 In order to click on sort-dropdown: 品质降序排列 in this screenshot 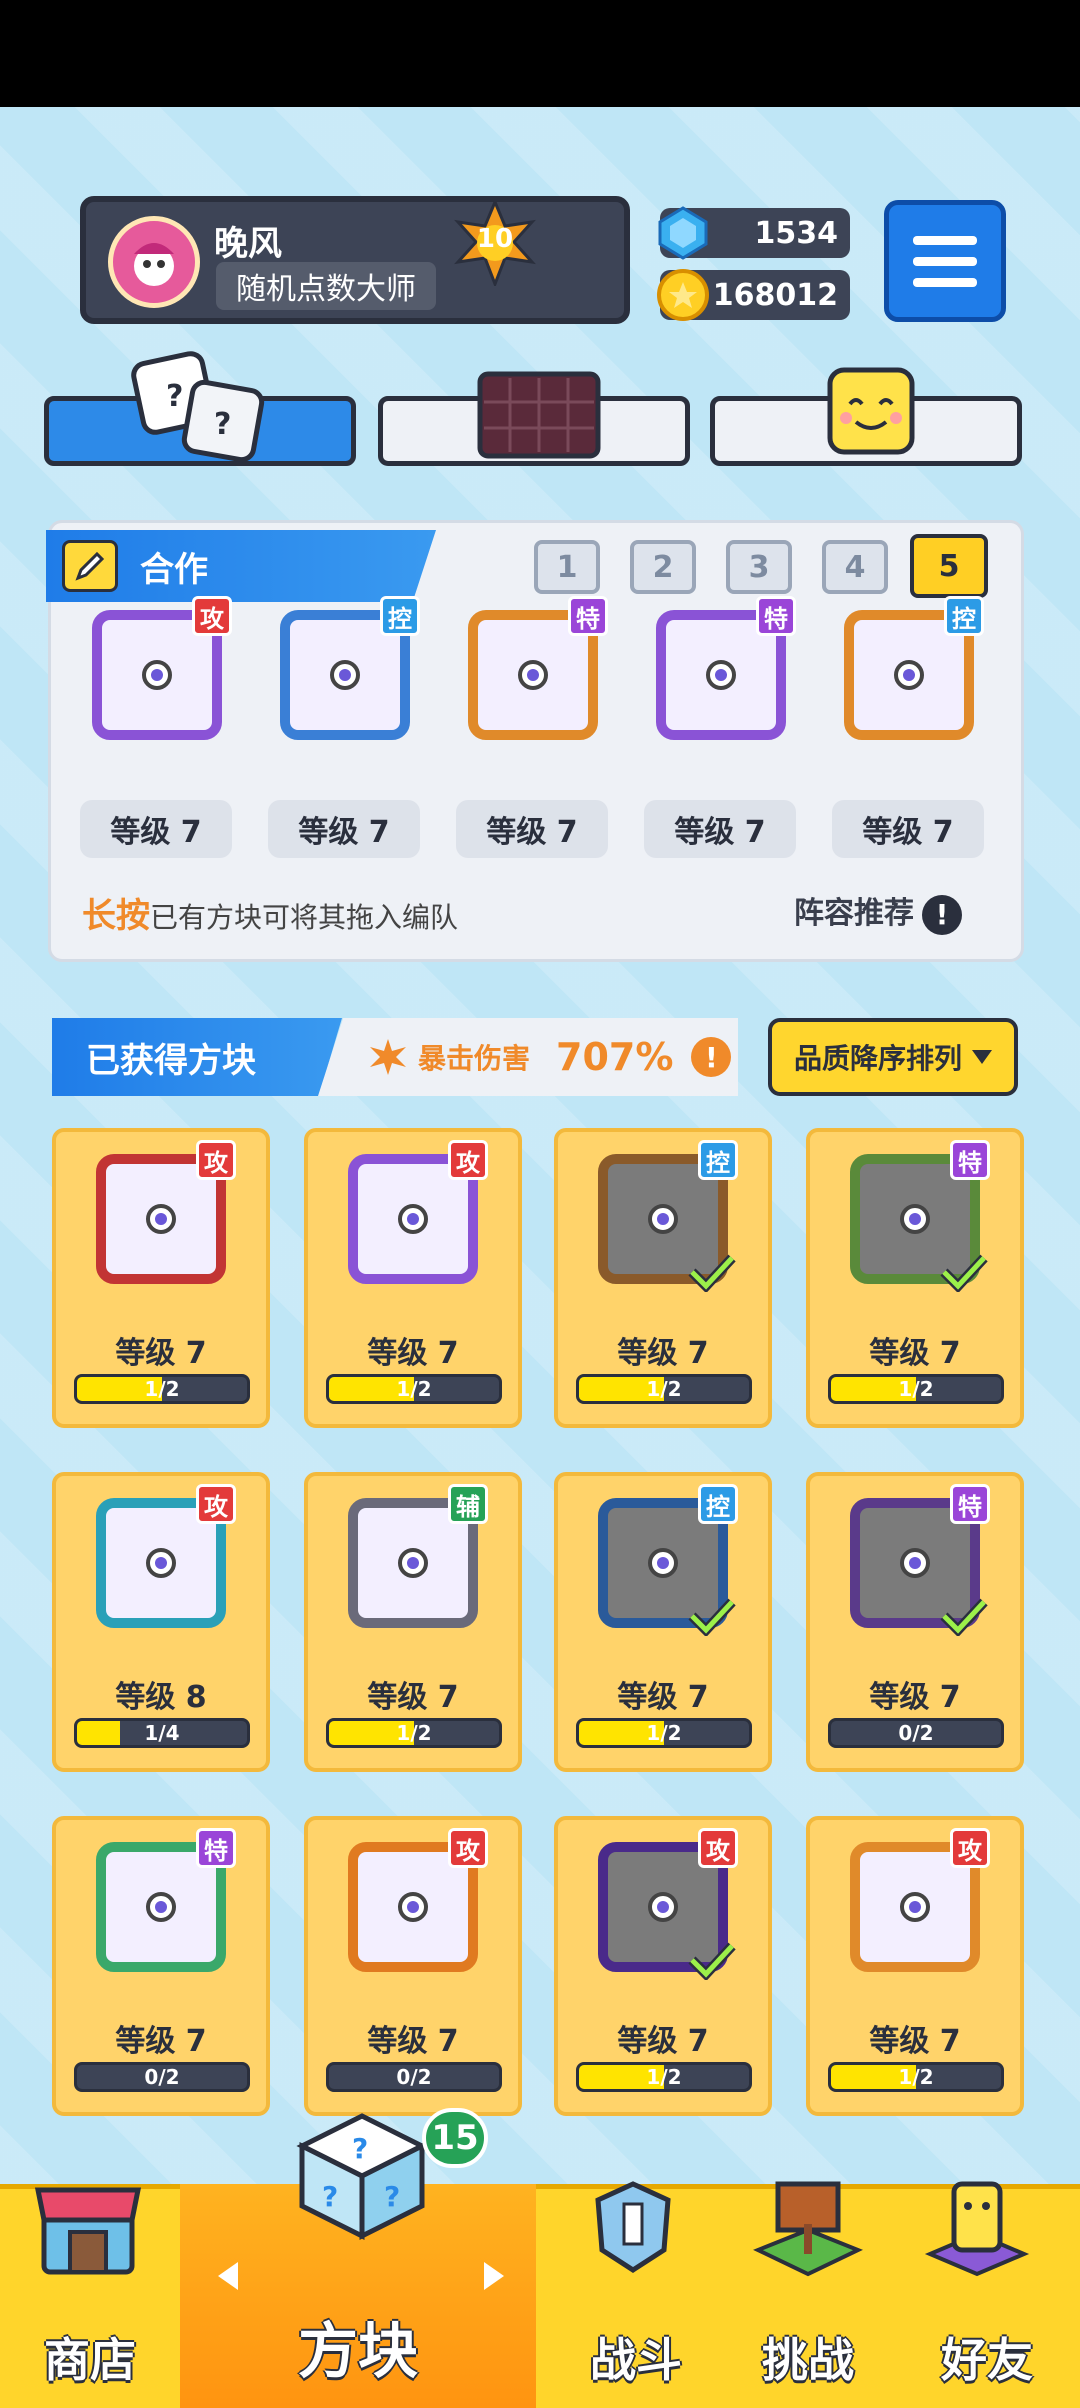, I will do `click(893, 1057)`.